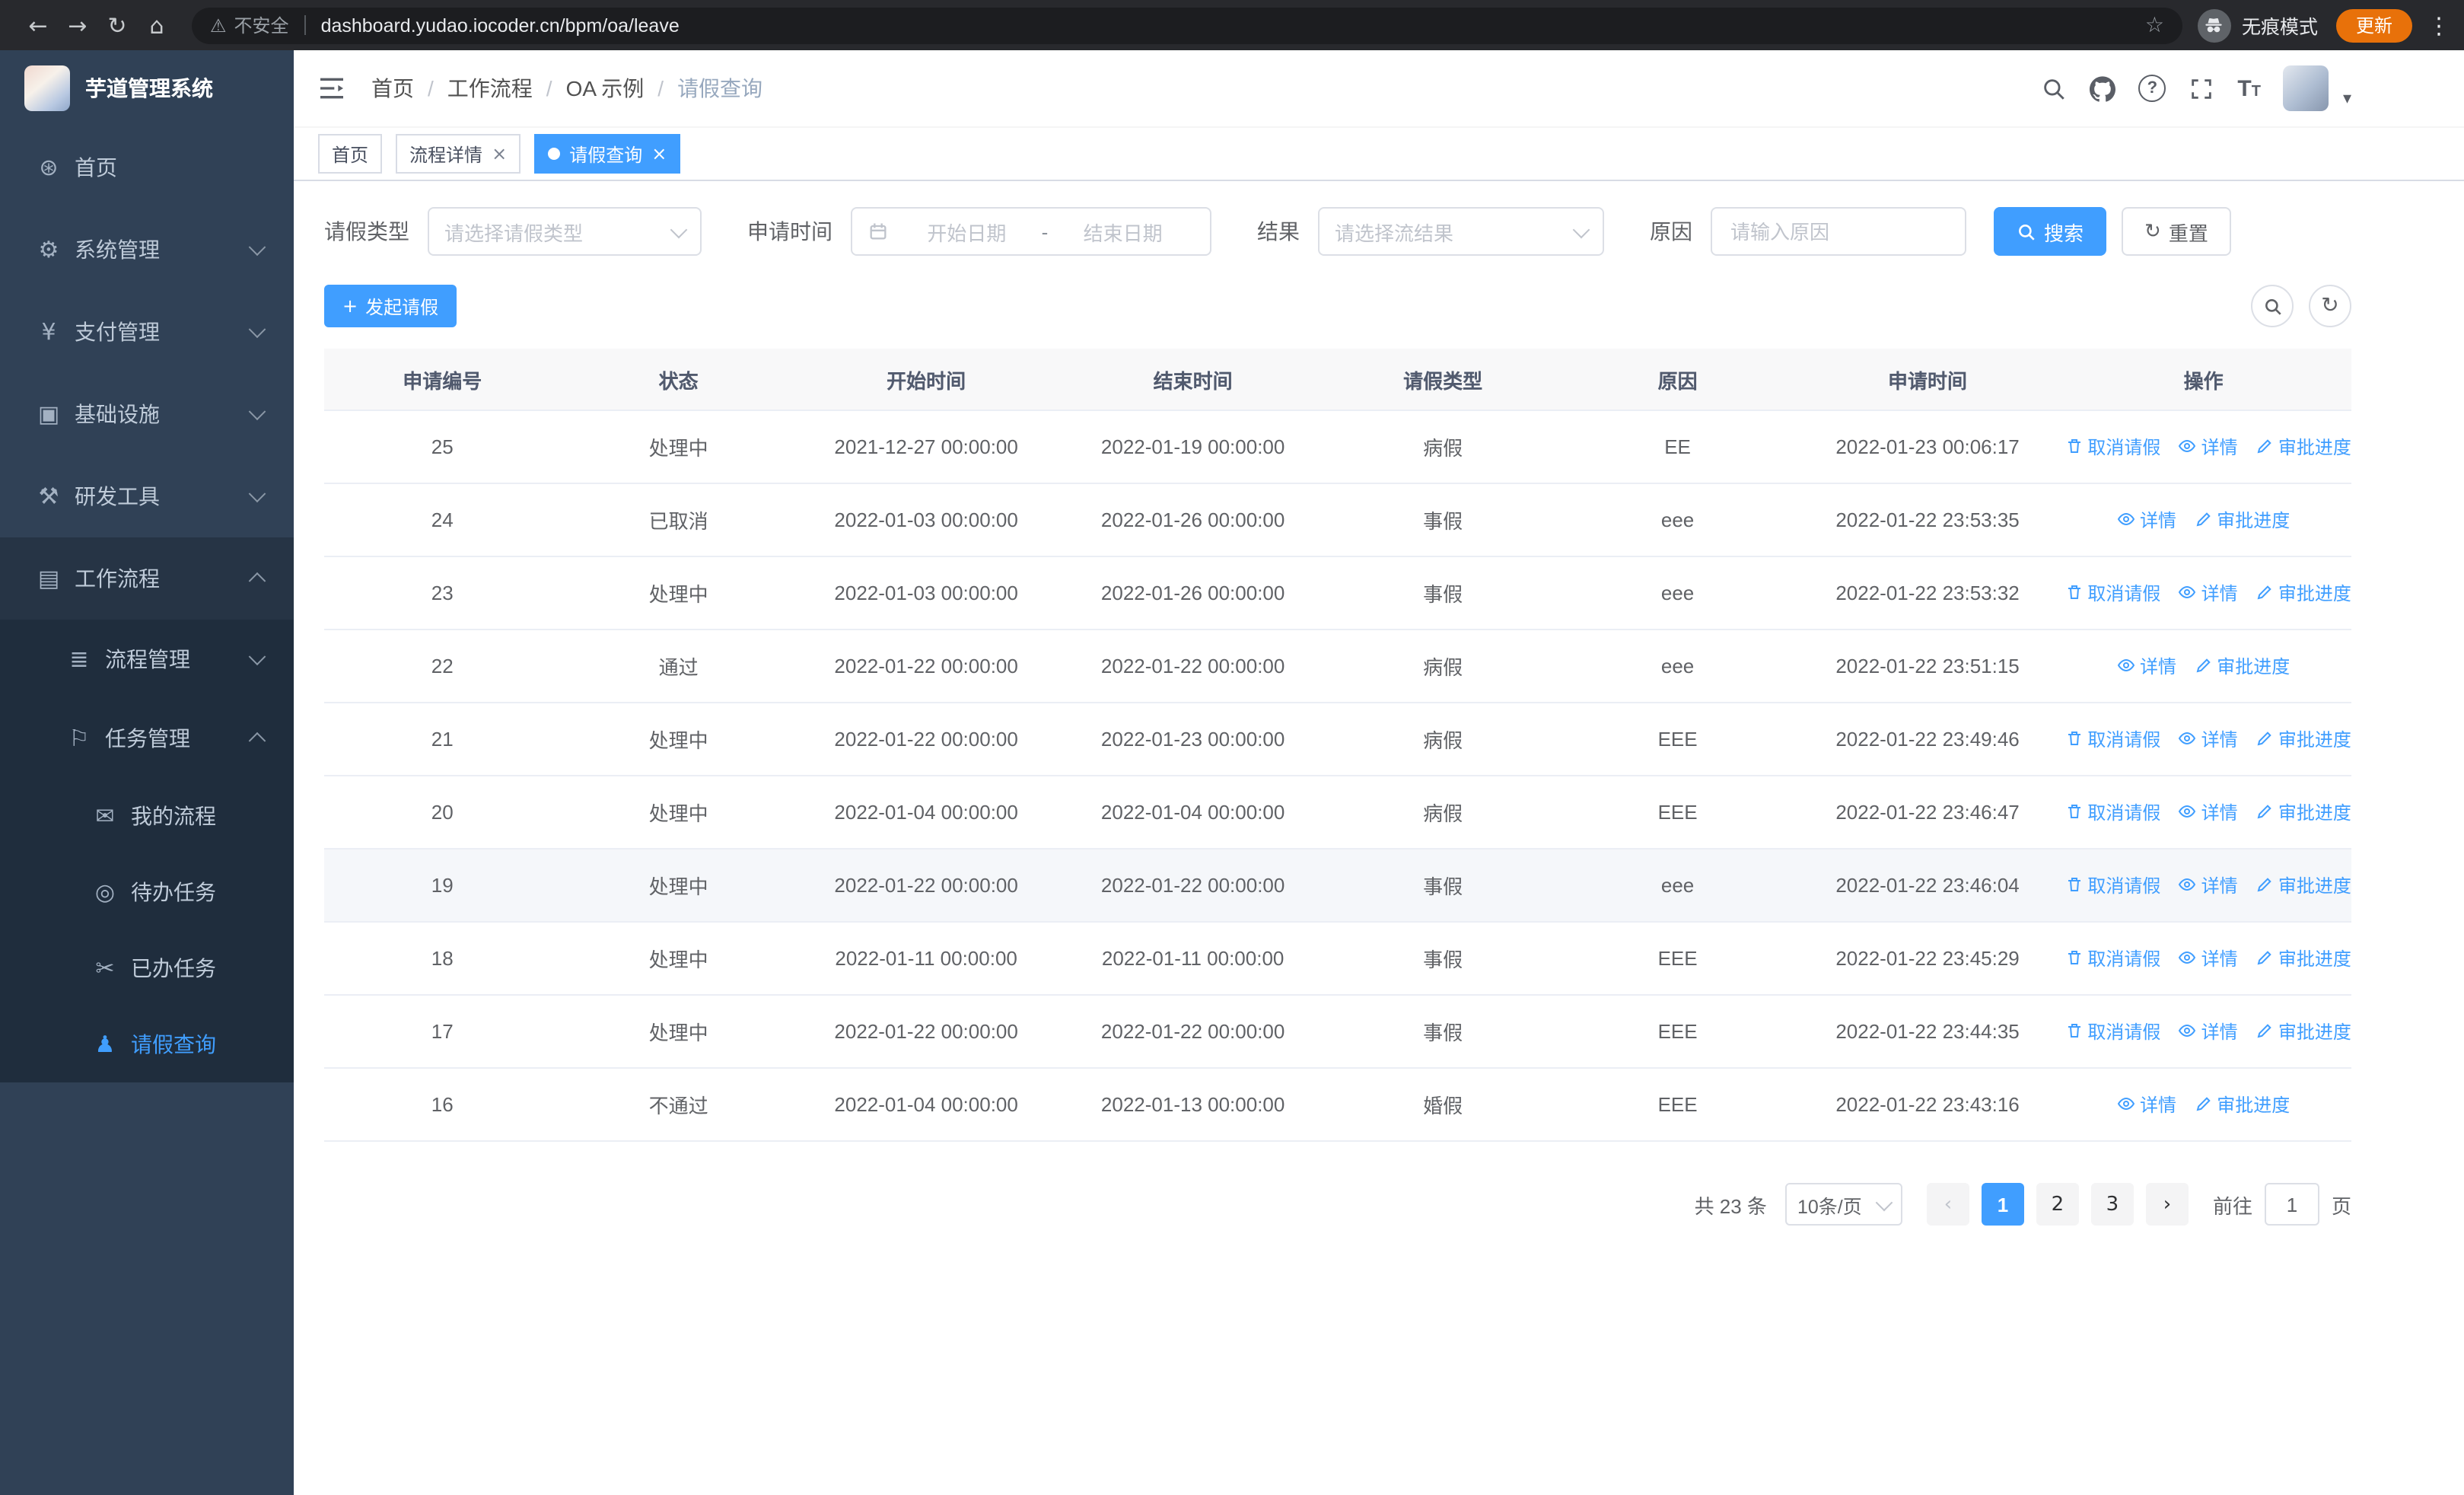  Describe the element at coordinates (147, 496) in the screenshot. I see `sidebar-item-devtools: ⚒ 研发工具` at that location.